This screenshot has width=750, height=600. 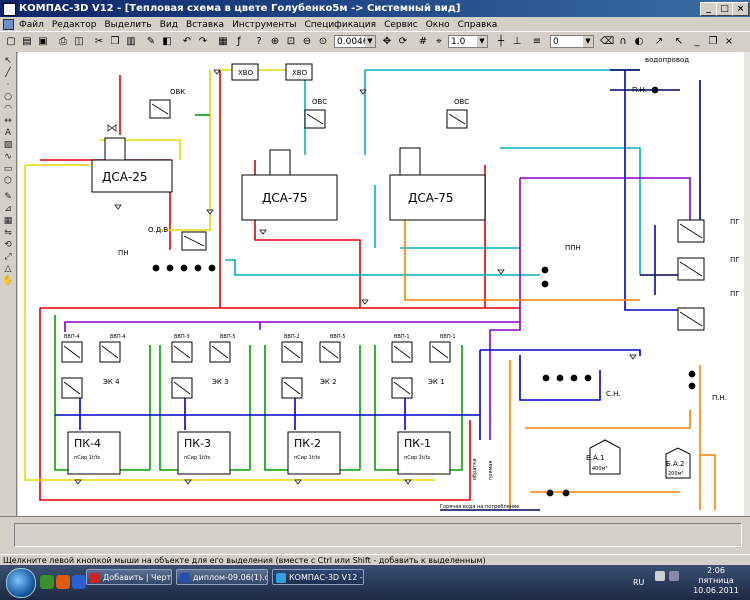 I want to click on cut-icon: ✂, so click(x=99, y=42).